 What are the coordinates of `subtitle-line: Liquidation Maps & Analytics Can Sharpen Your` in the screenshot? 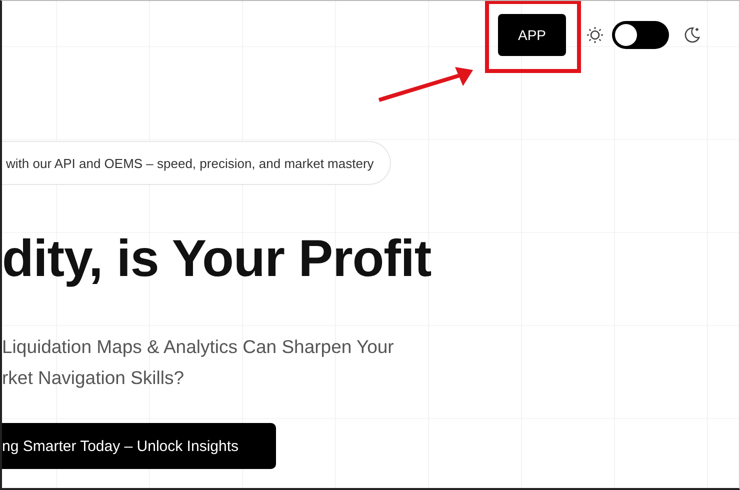 It's located at (198, 347).